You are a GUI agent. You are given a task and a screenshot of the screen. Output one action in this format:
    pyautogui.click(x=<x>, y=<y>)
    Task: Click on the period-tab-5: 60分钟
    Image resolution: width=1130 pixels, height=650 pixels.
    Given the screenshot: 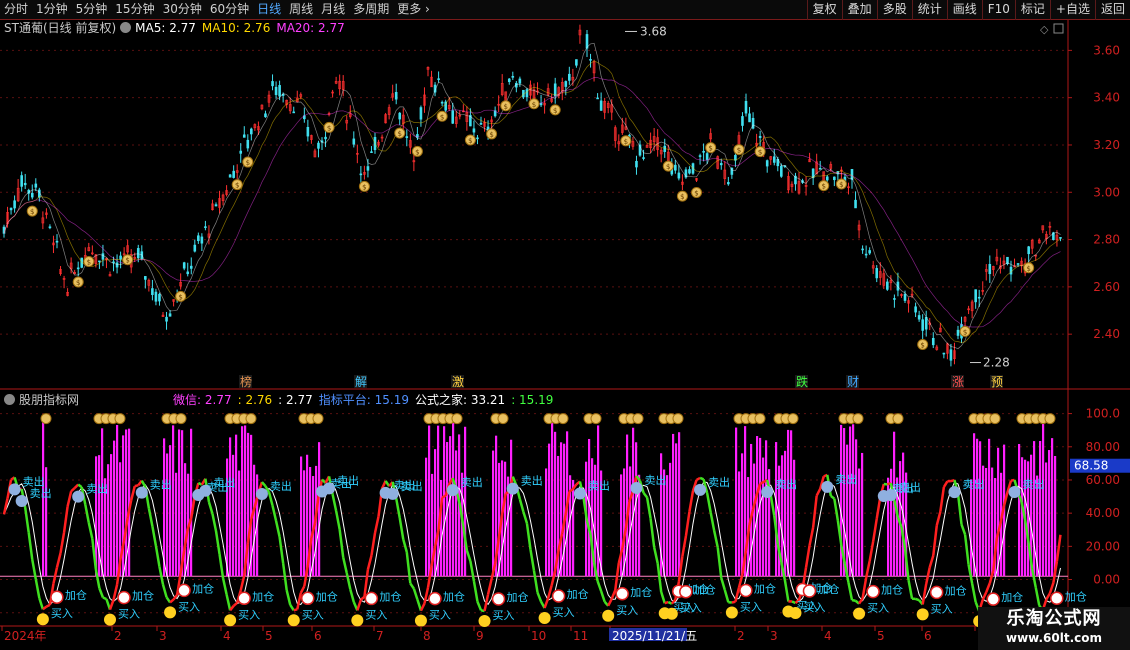 What is the action you would take?
    pyautogui.click(x=229, y=9)
    